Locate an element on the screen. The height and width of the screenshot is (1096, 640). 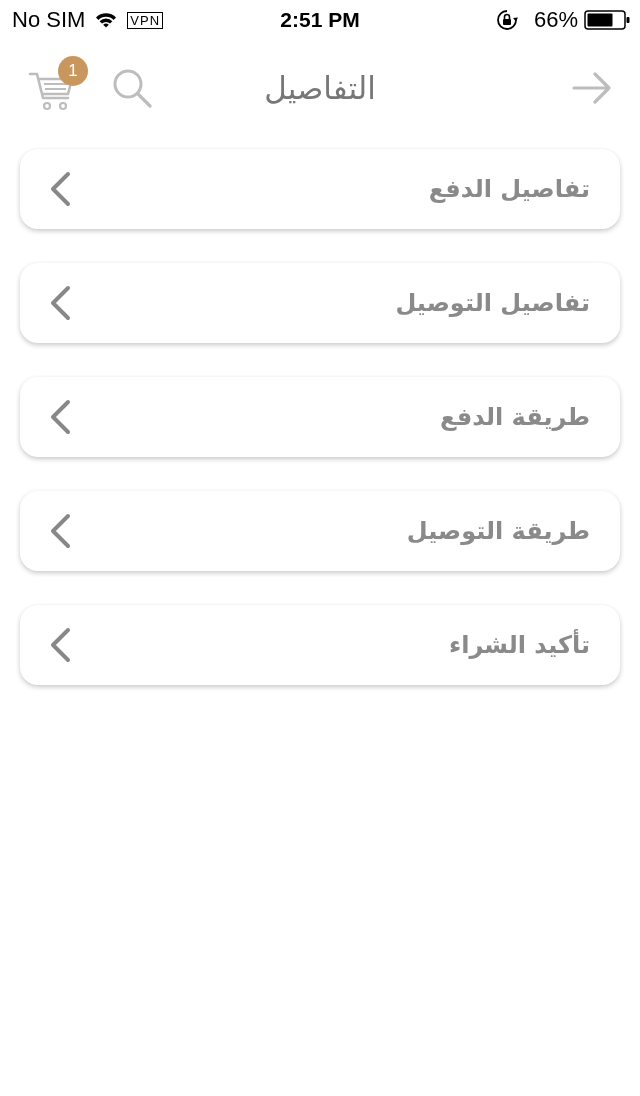
menu-item: طريقة الدفع is located at coordinates (320, 417).